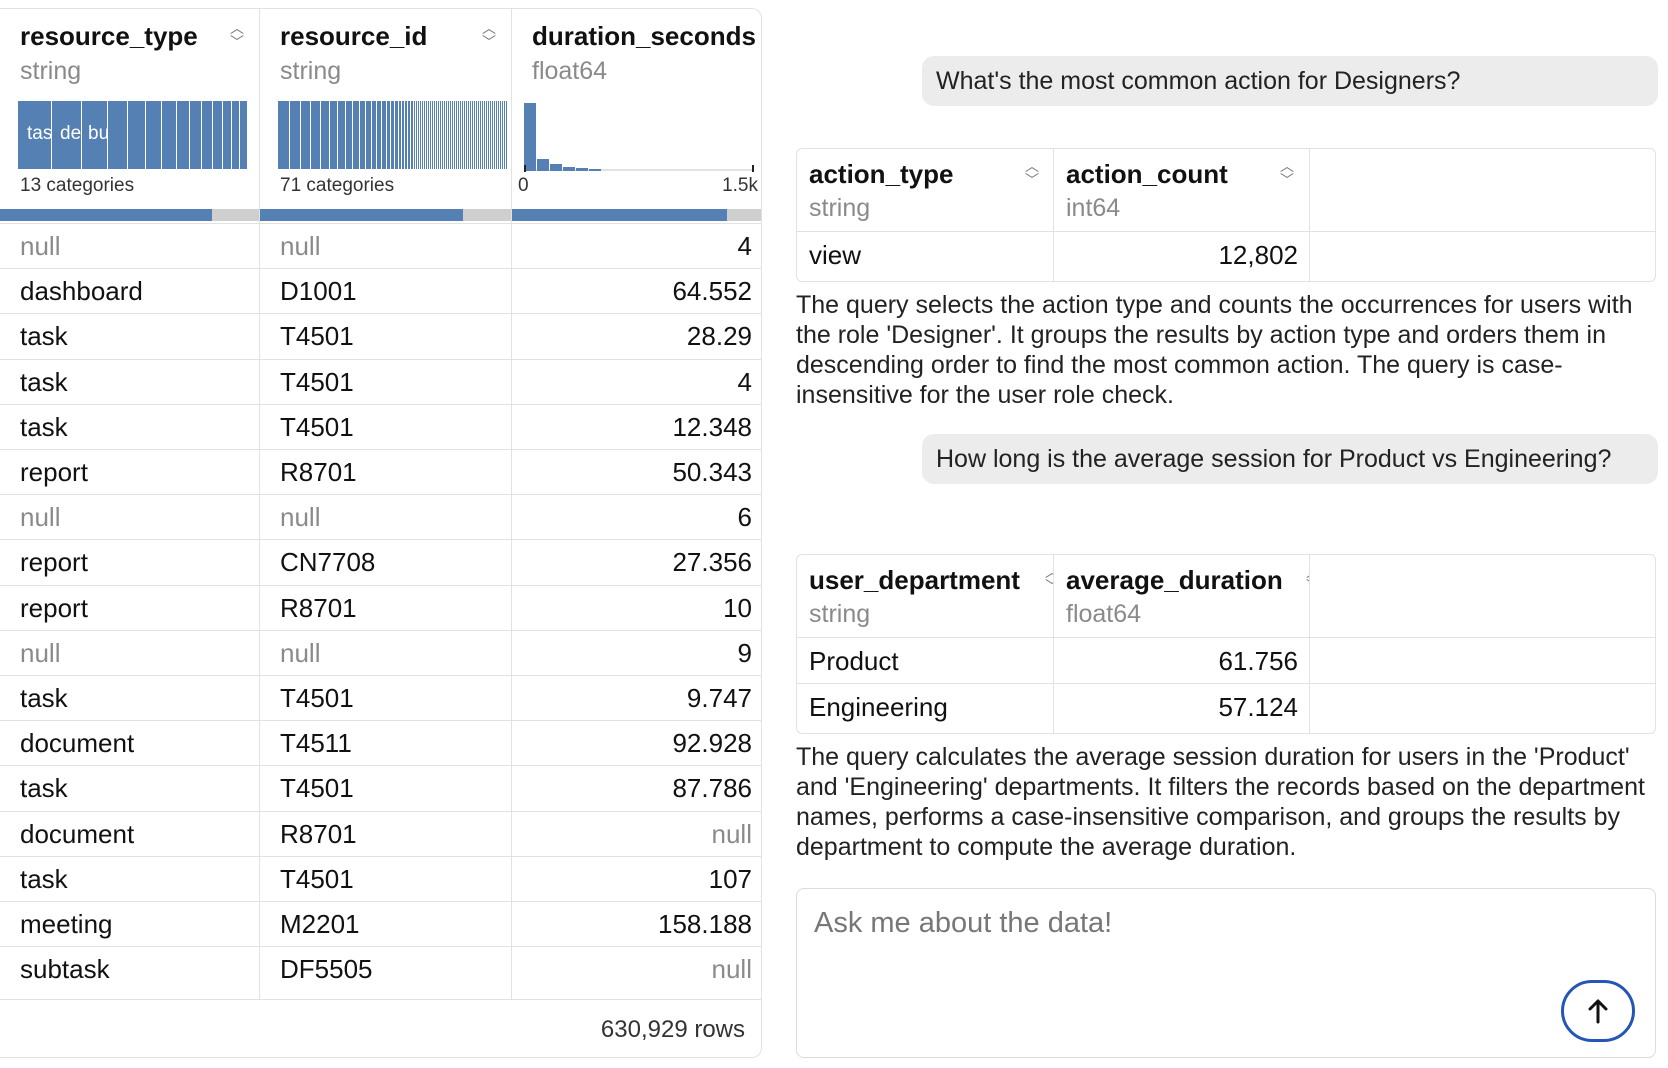  I want to click on cell-duration: 50.343, so click(636, 471).